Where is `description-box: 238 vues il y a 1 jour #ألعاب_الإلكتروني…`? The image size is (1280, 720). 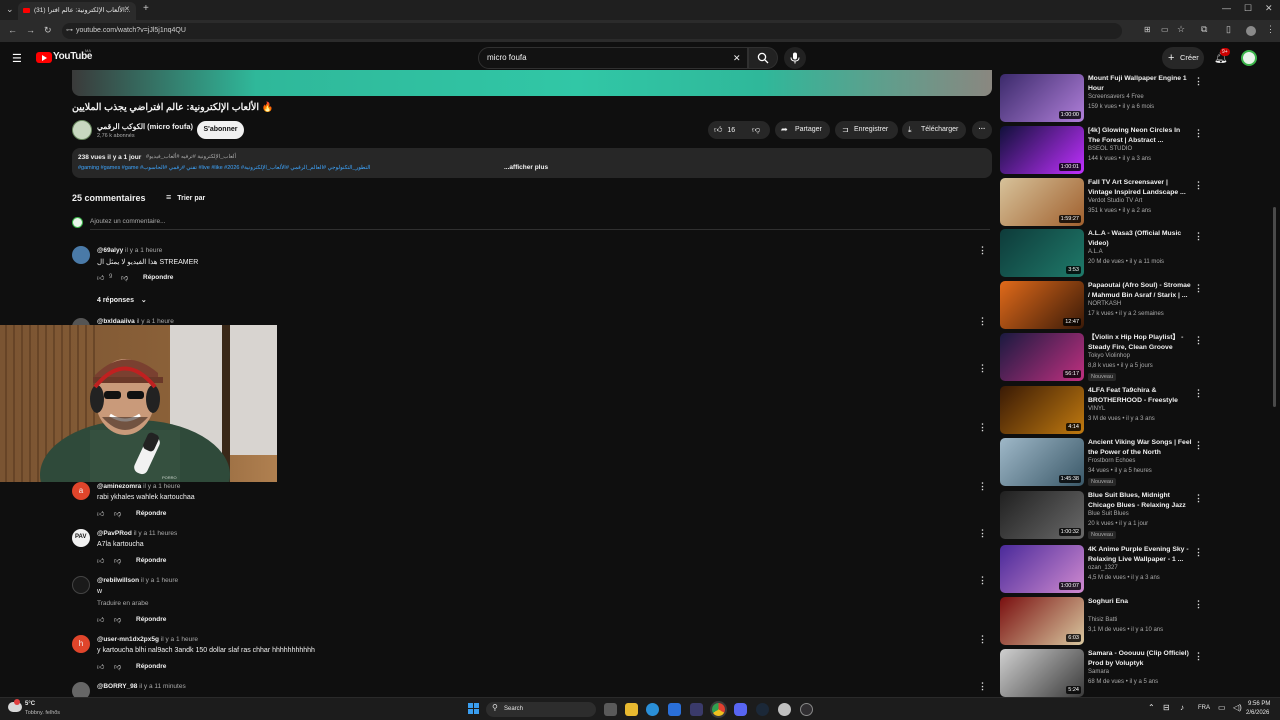
description-box: 238 vues il y a 1 jour #ألعاب_الإلكتروني… is located at coordinates (532, 163).